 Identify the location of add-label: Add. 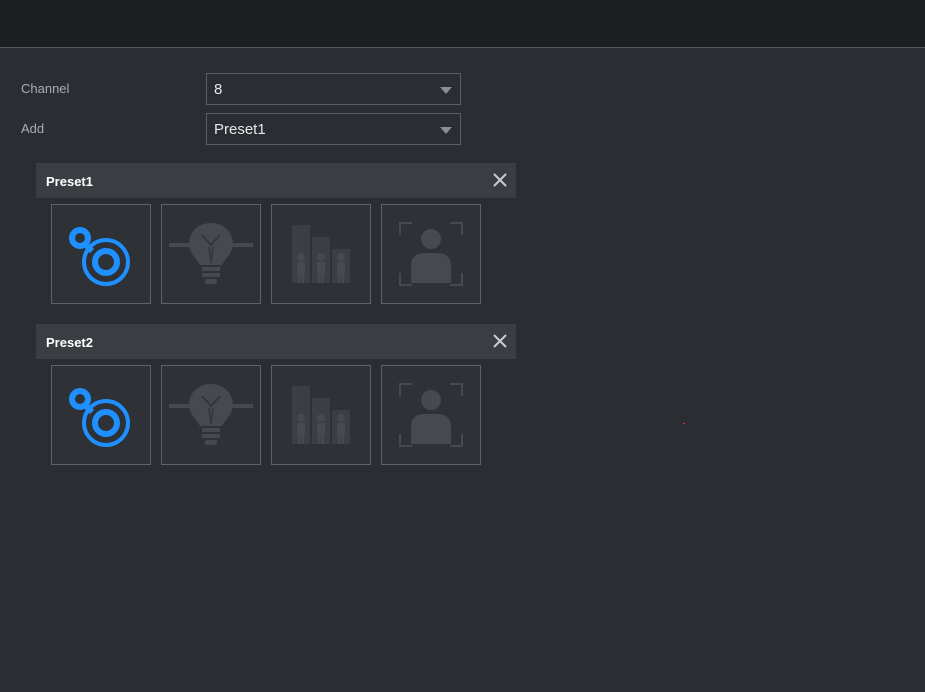
(33, 128).